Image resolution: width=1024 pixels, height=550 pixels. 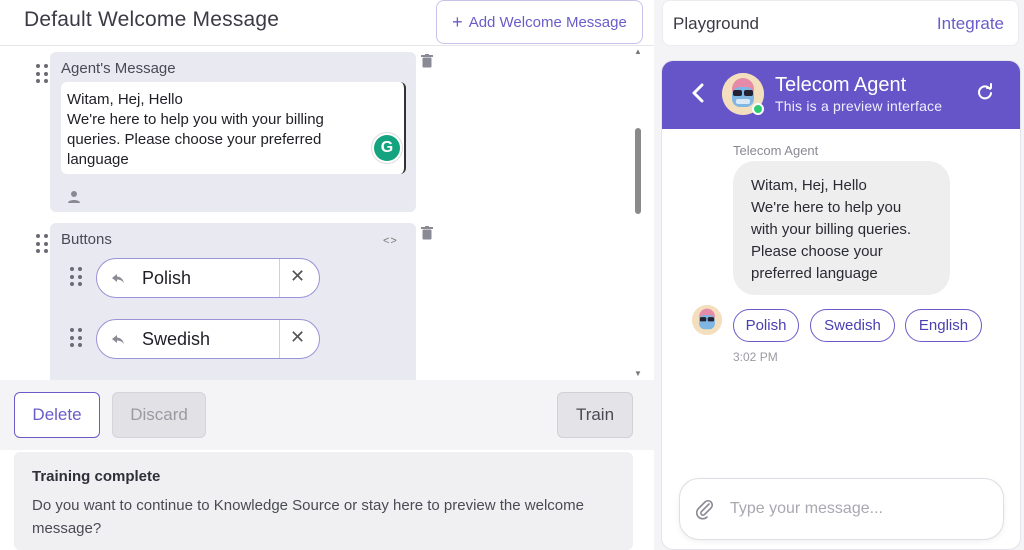 What do you see at coordinates (387, 148) in the screenshot?
I see `grammarly-icon: G` at bounding box center [387, 148].